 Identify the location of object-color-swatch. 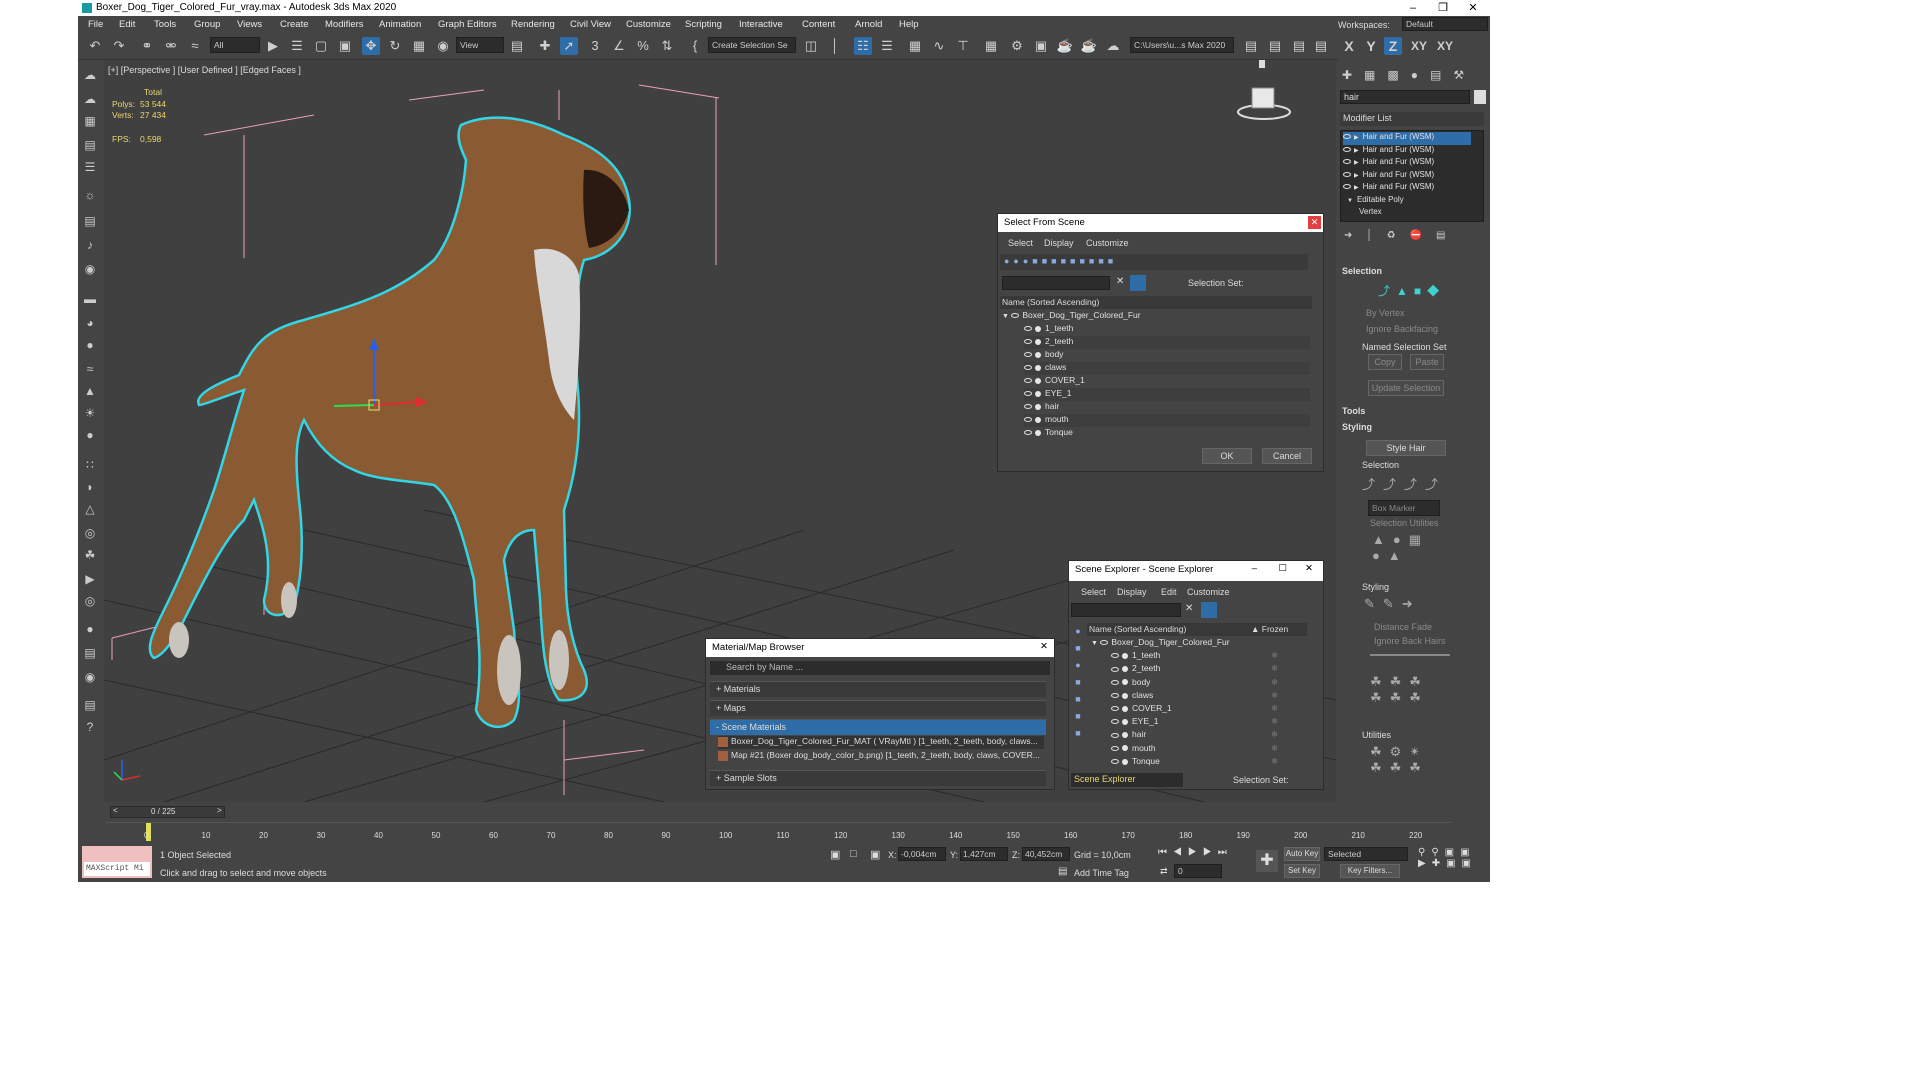
(1480, 97).